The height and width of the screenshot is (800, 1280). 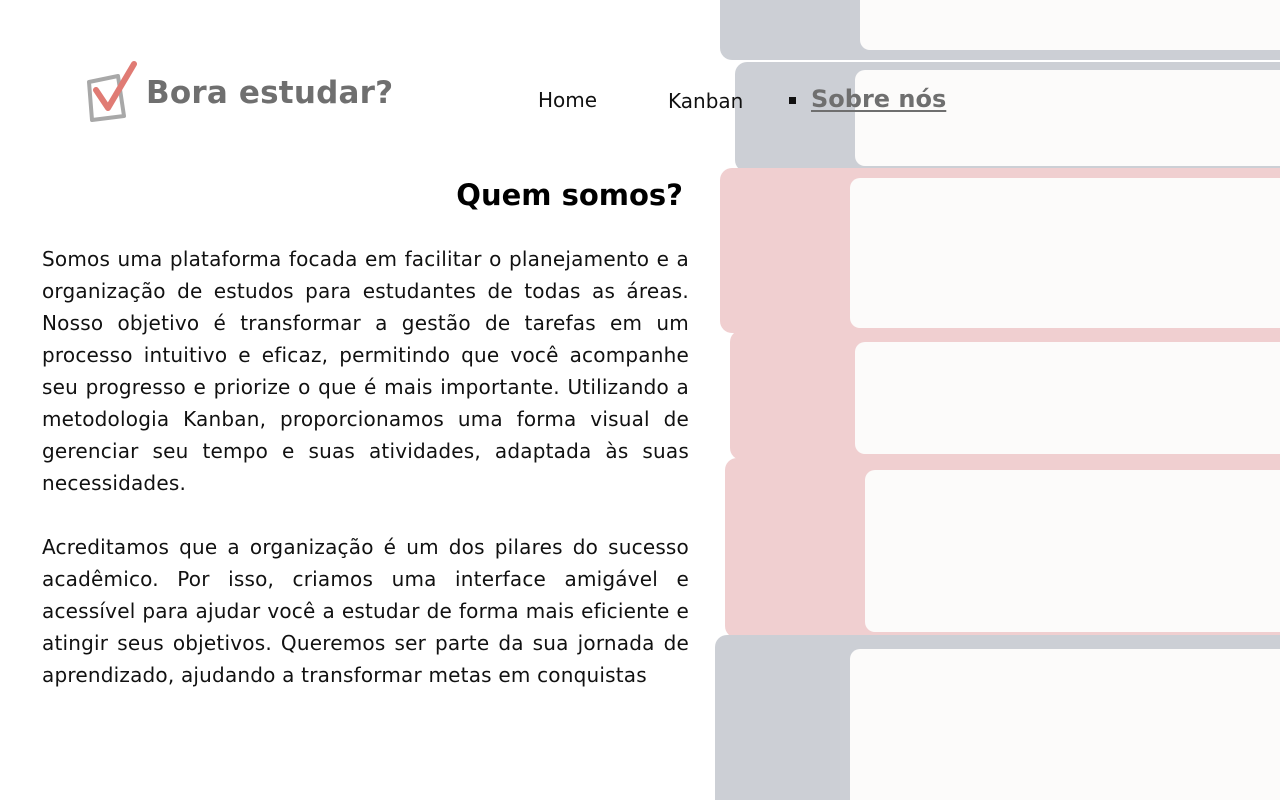 I want to click on main-nav: Home Kanban Sobre nós, so click(x=640, y=101).